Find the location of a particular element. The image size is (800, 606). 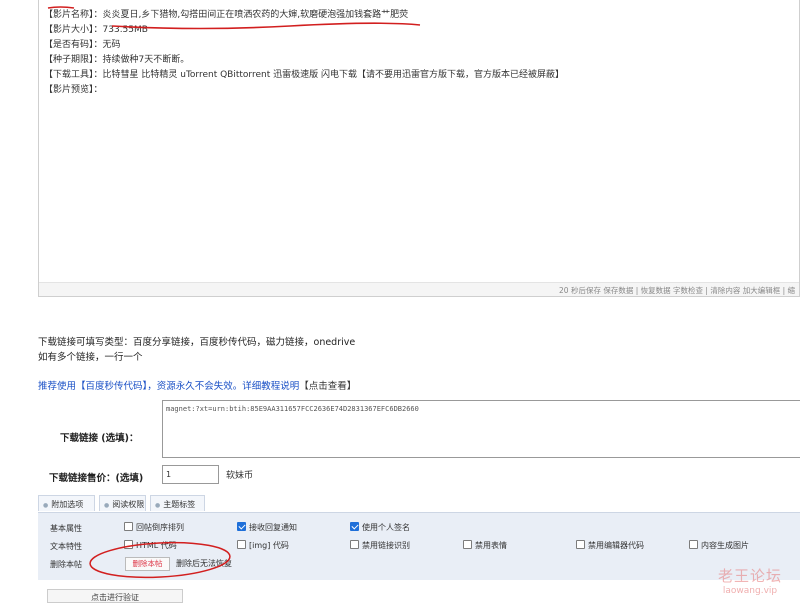

basic-props-label: 基本属性 is located at coordinates (66, 528).